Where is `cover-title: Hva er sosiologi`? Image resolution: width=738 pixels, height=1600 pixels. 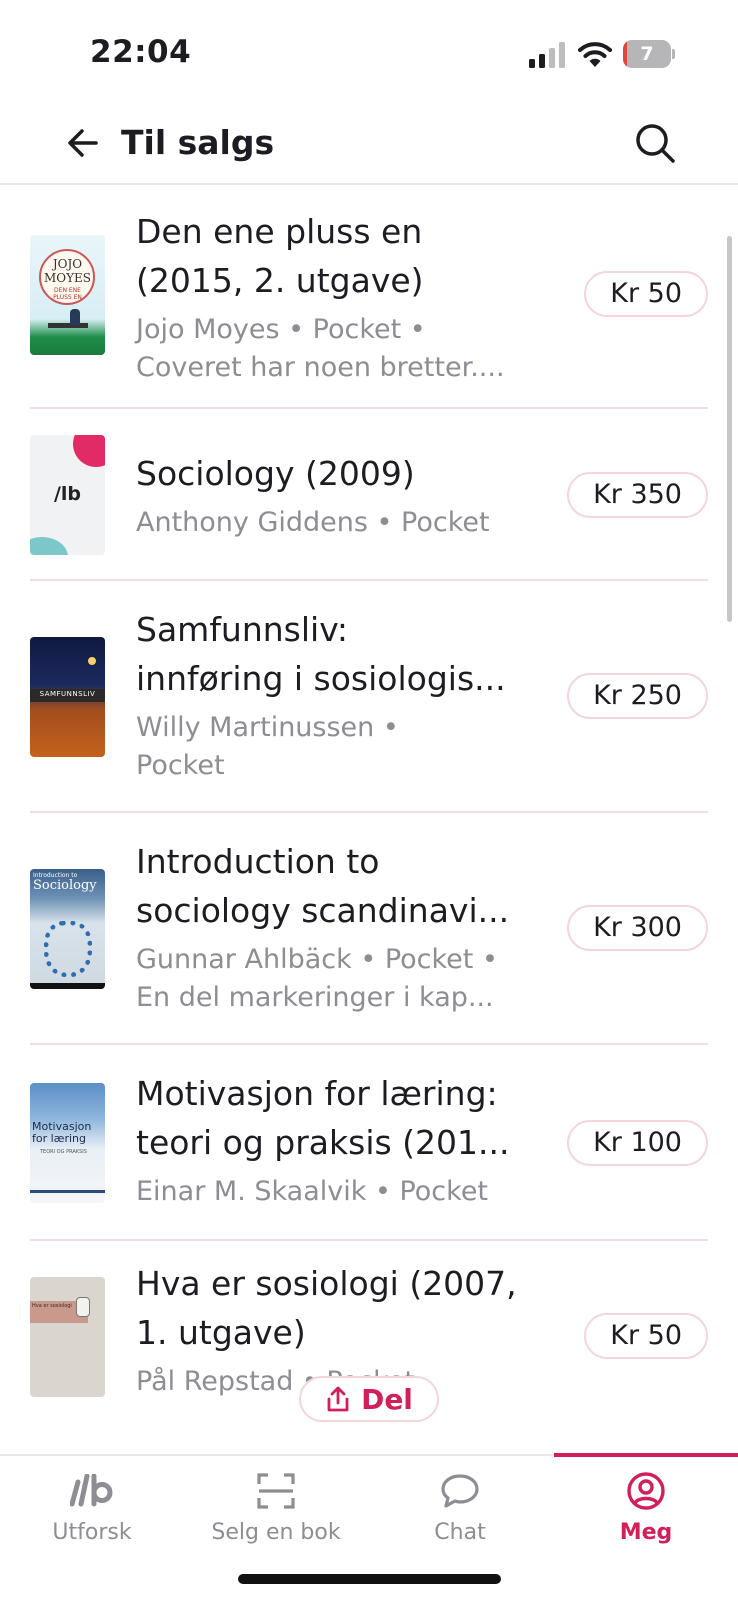 cover-title: Hva er sosiologi is located at coordinates (52, 1306).